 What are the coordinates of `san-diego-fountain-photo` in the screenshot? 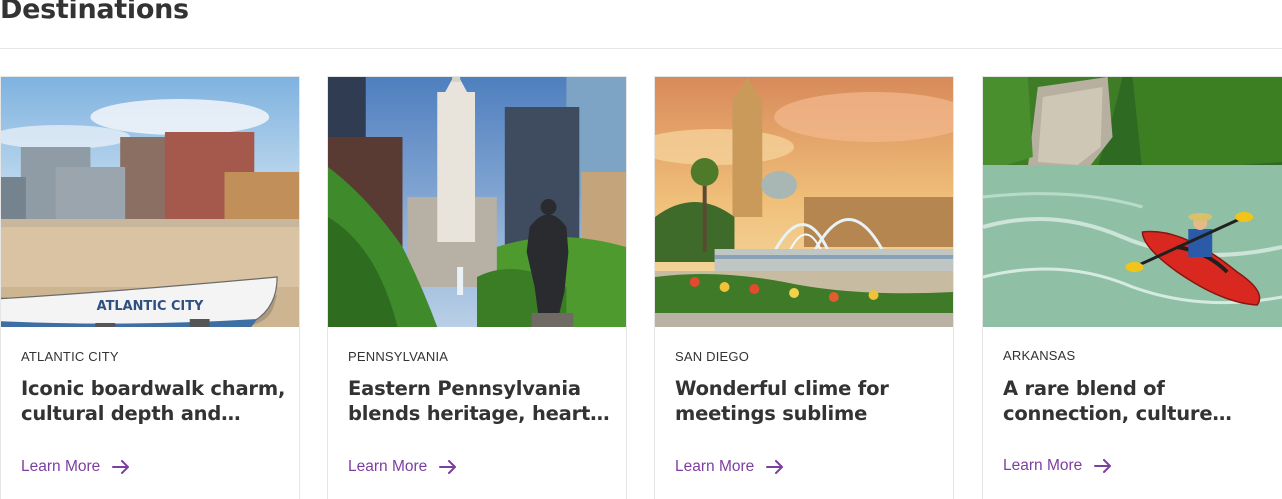 It's located at (804, 202).